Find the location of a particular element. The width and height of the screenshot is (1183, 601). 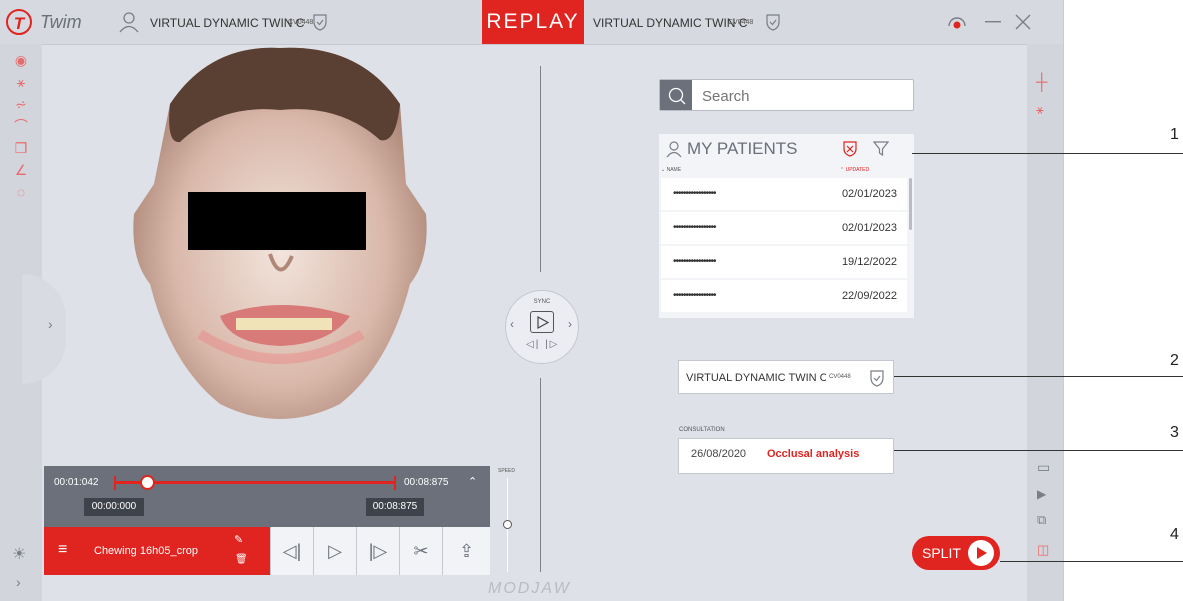

column-updated-header: ⌃ UPDATED is located at coordinates (854, 170).